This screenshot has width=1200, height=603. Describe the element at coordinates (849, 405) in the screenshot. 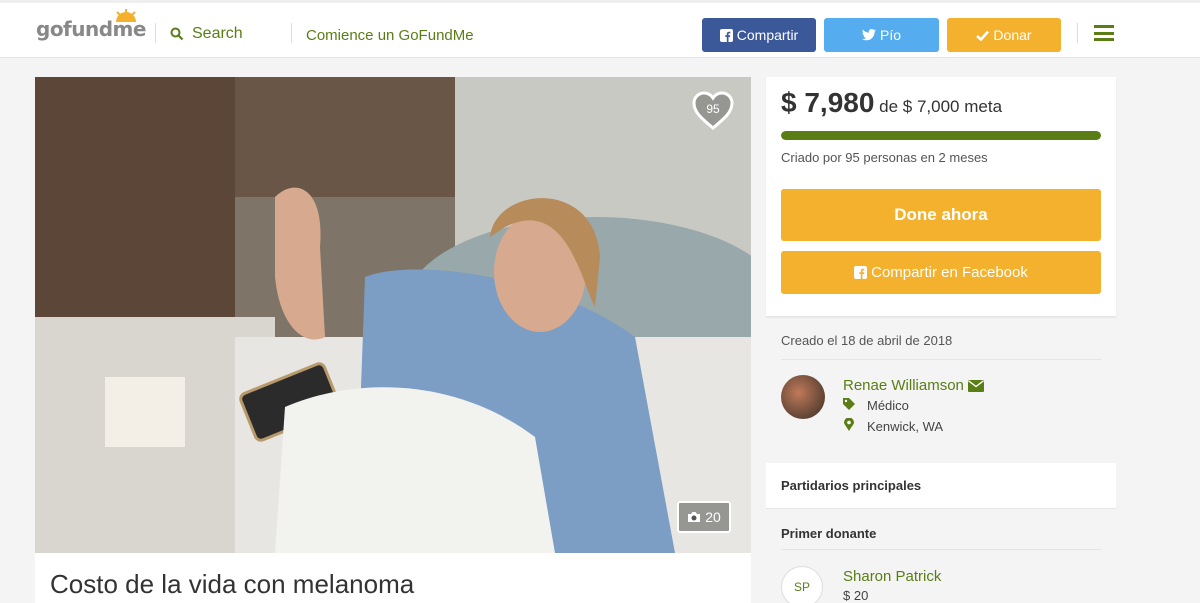

I see `tag-icon` at that location.